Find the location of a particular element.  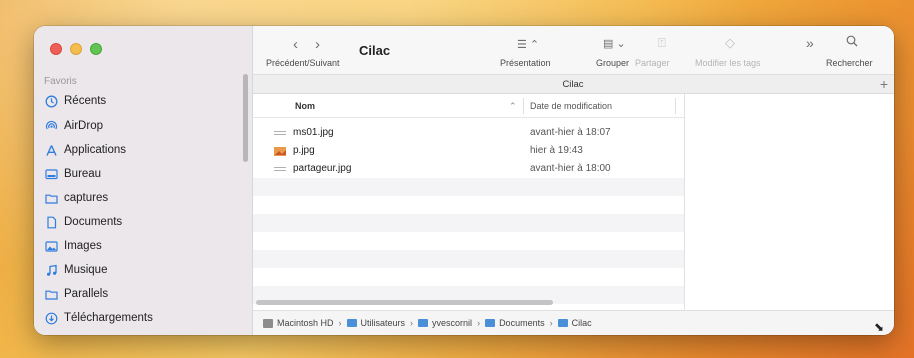

new-tab-button: + is located at coordinates (884, 84).